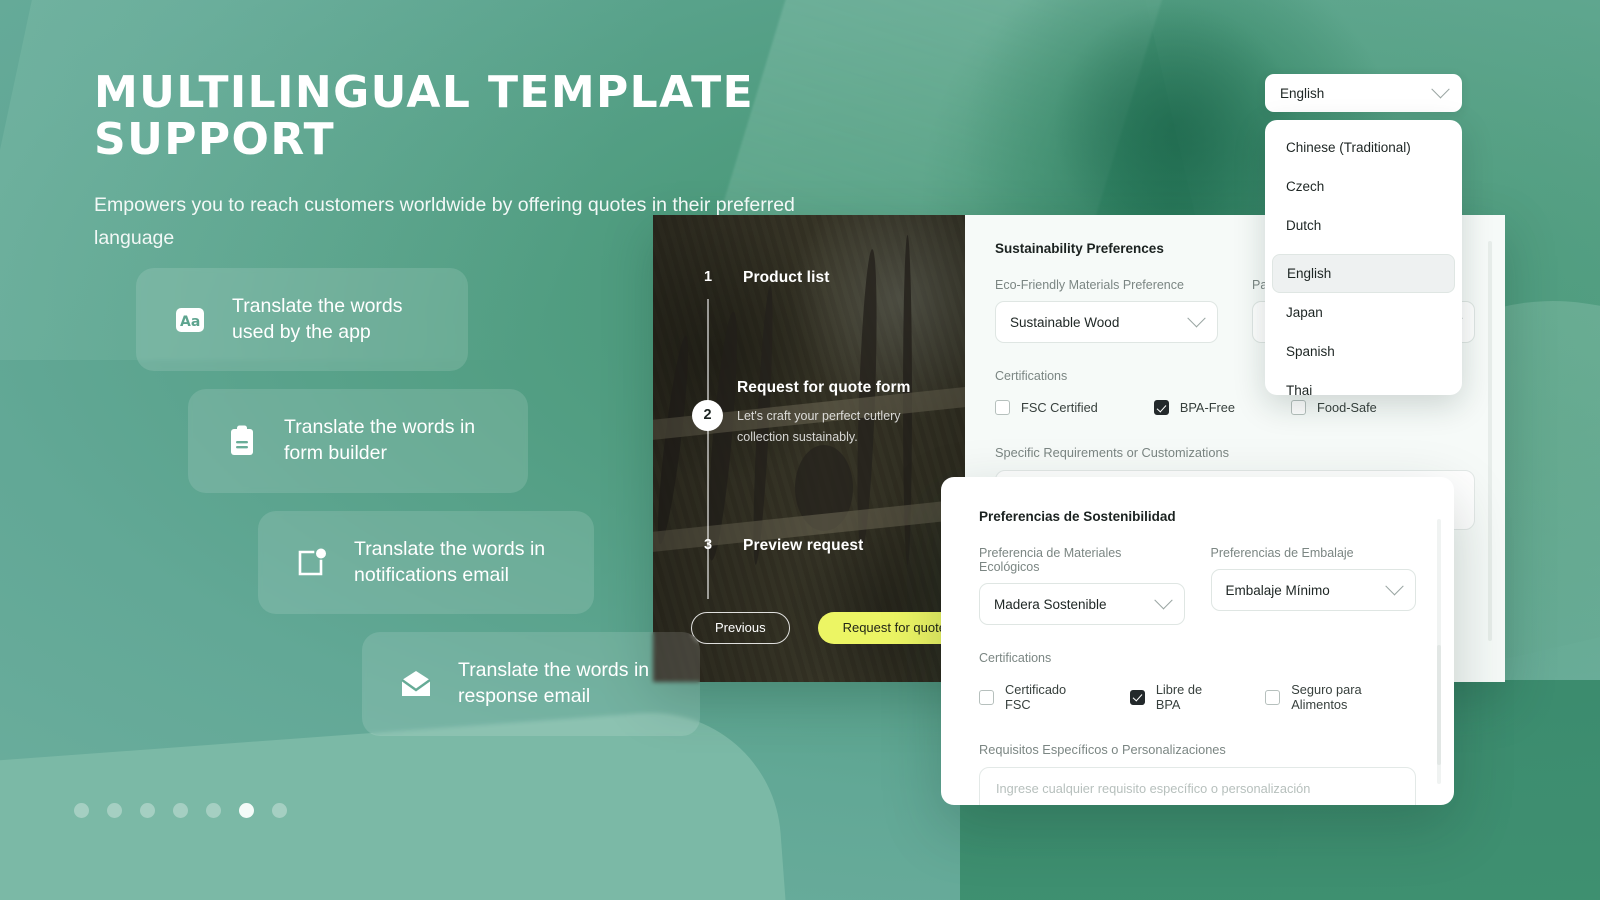 The image size is (1600, 900). I want to click on english-panel-scrollbar, so click(1490, 441).